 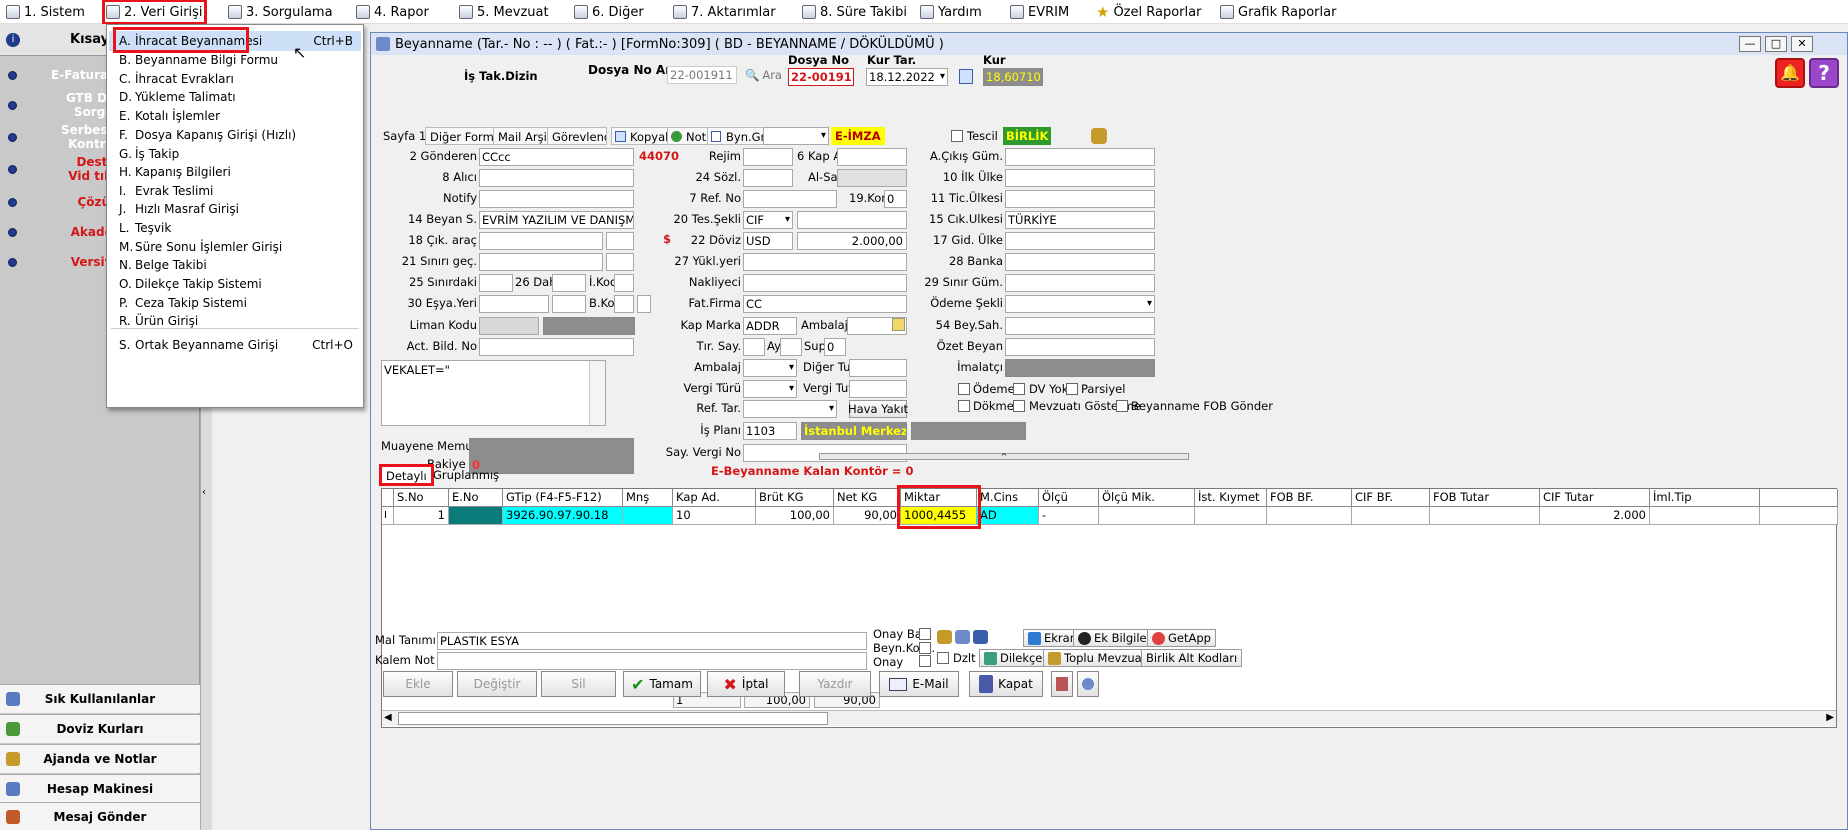 I want to click on menu-diger: 6. Diğer, so click(x=609, y=12).